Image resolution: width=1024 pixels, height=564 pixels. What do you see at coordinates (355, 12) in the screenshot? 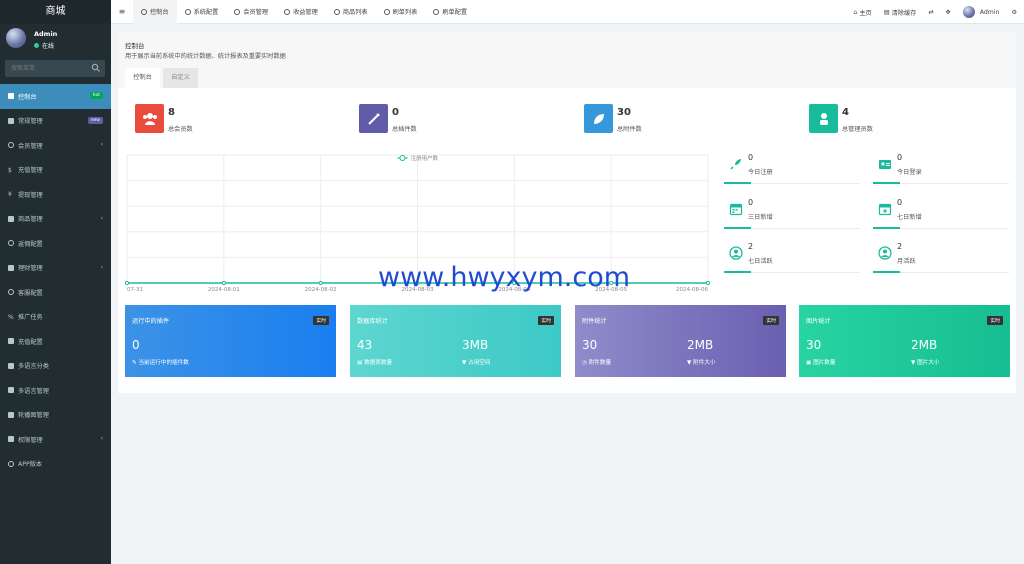
I see `tab-label: 商品列表` at bounding box center [355, 12].